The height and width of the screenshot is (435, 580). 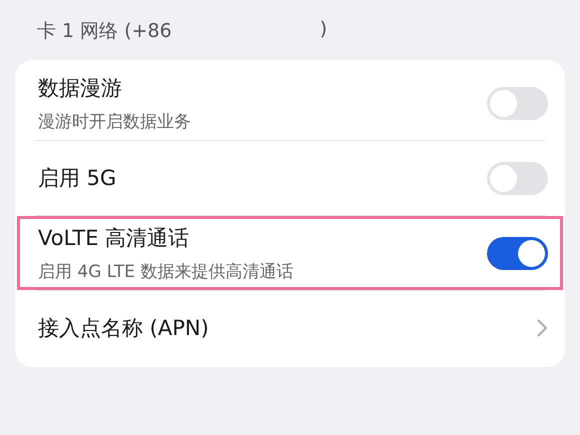 What do you see at coordinates (124, 328) in the screenshot?
I see `setting-title: 接入点名称 (APN)` at bounding box center [124, 328].